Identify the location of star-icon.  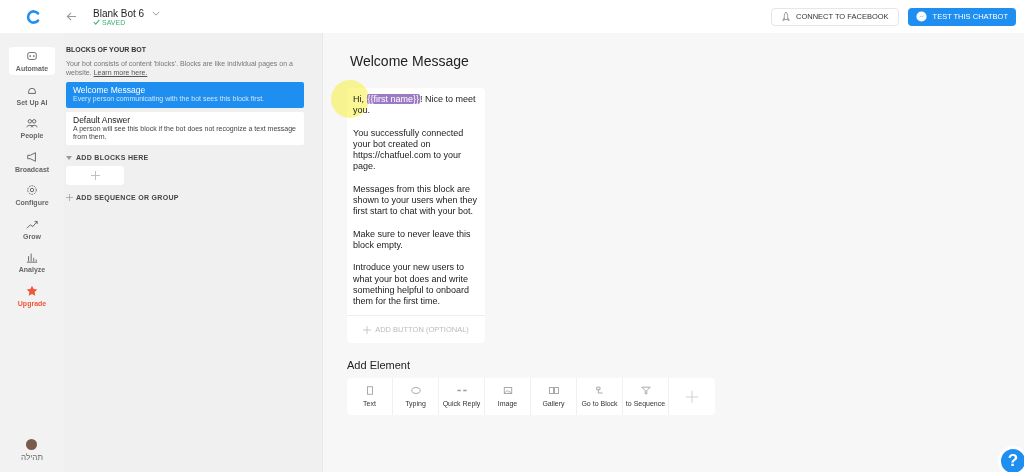
(32, 290).